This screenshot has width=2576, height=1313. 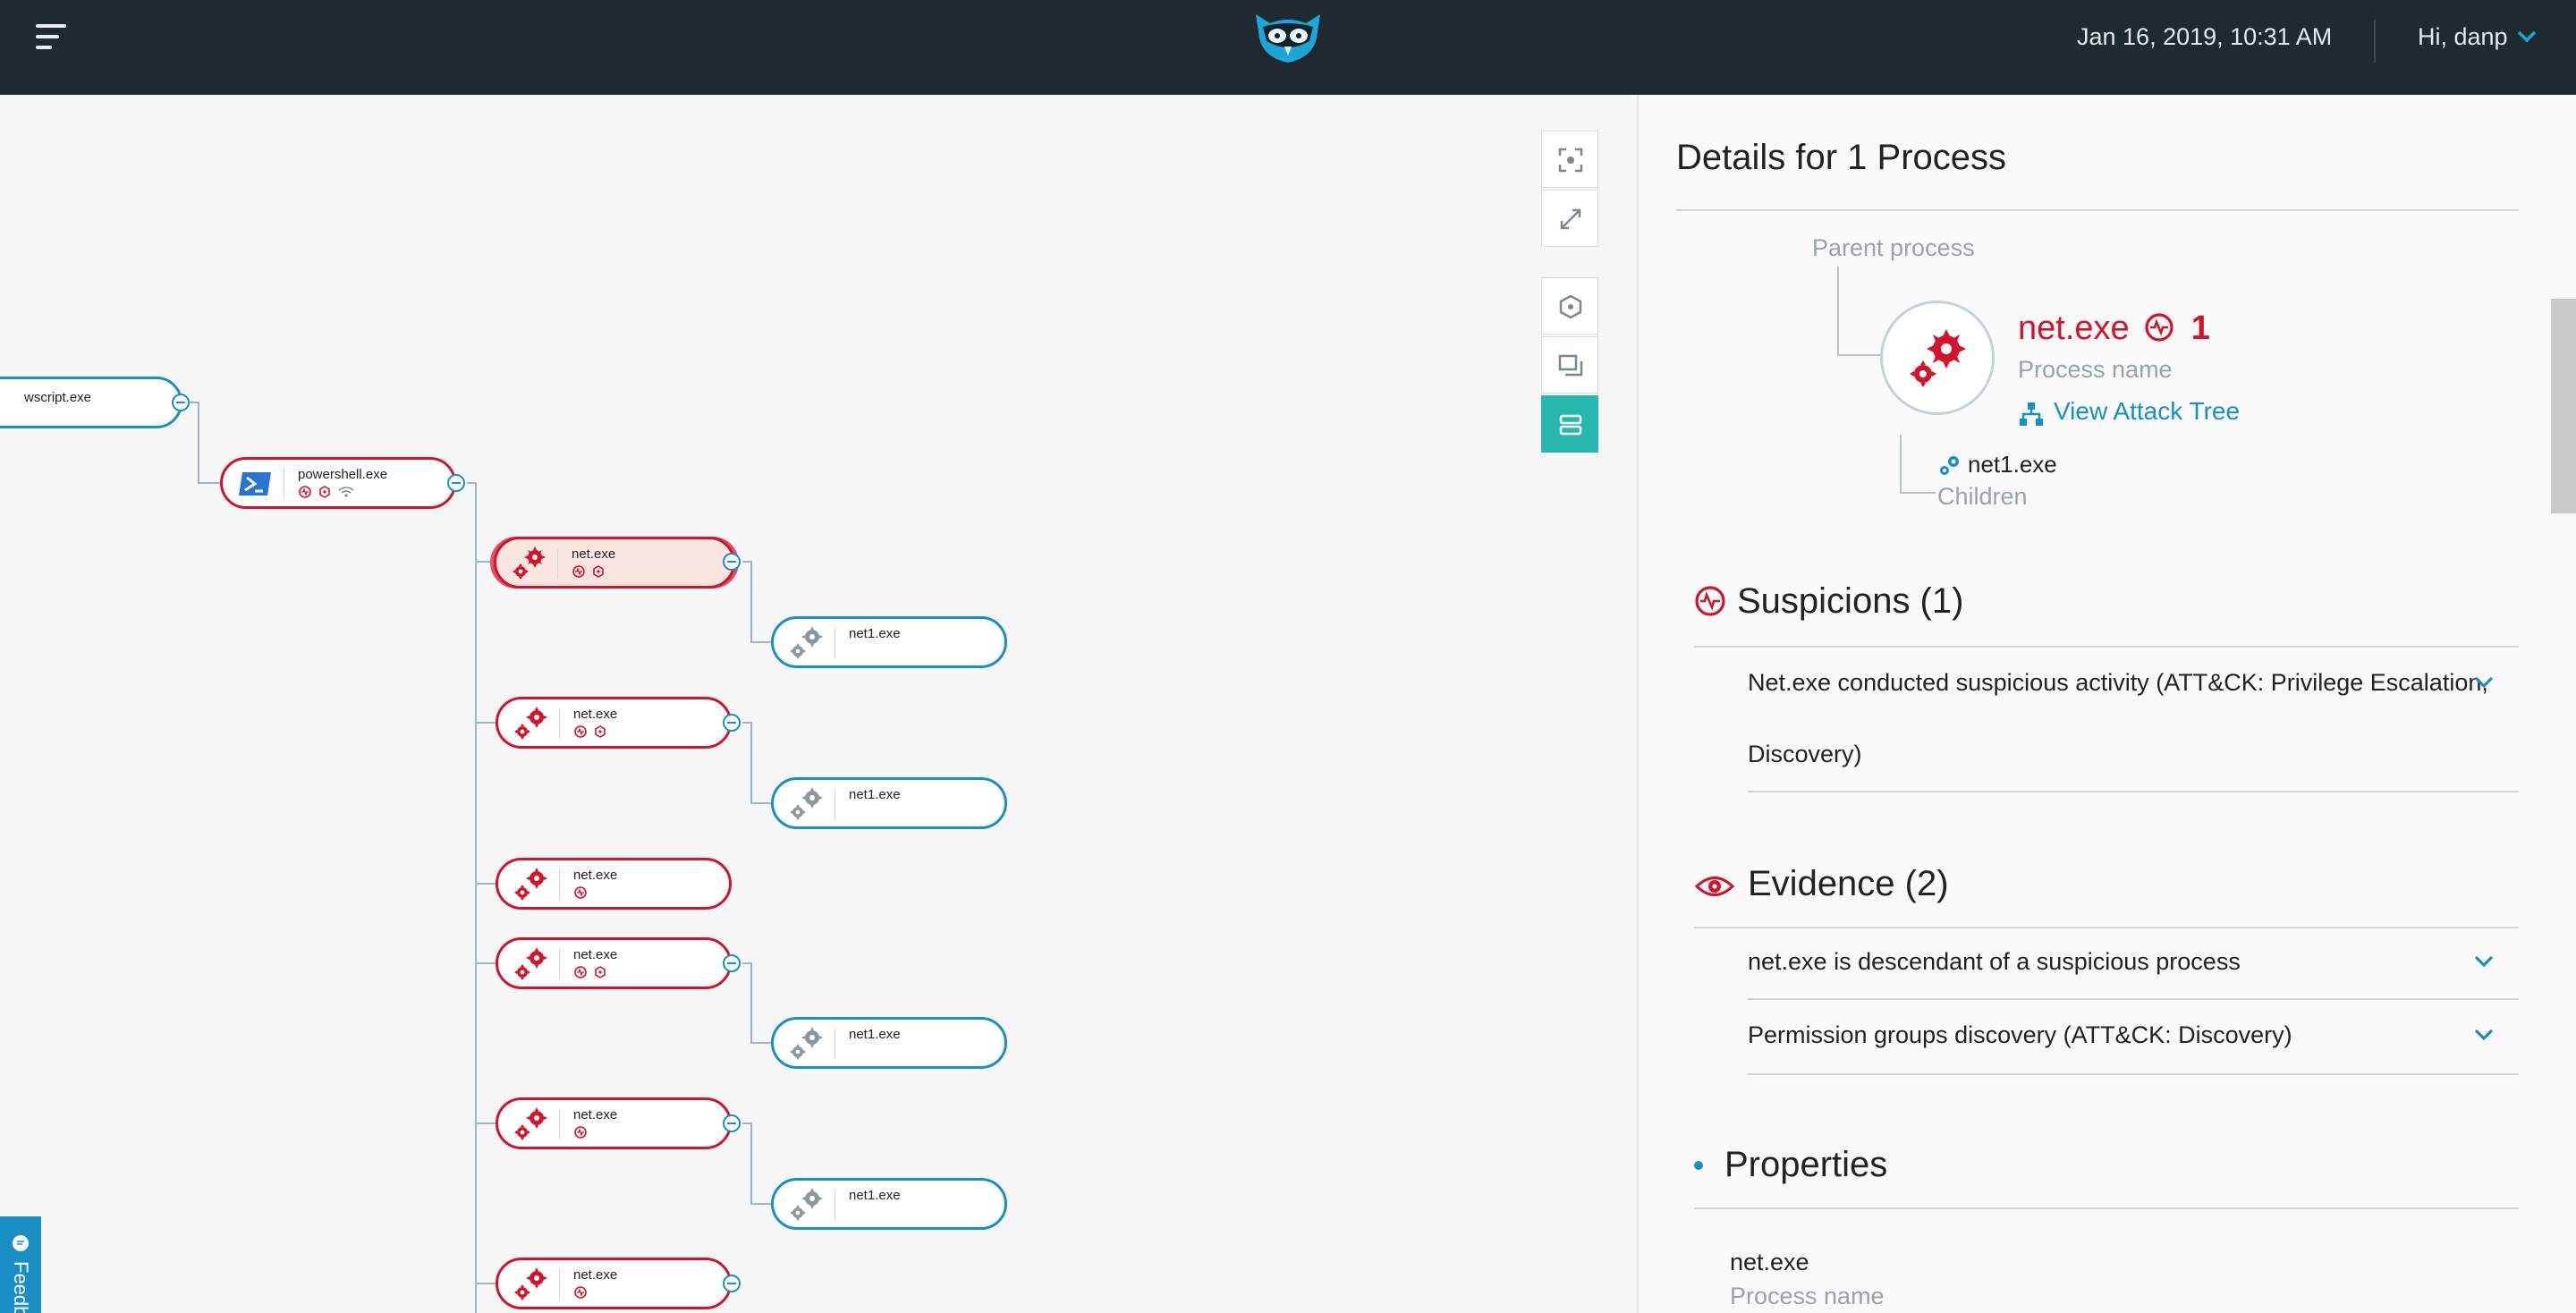 I want to click on process-avatar, so click(x=1937, y=358).